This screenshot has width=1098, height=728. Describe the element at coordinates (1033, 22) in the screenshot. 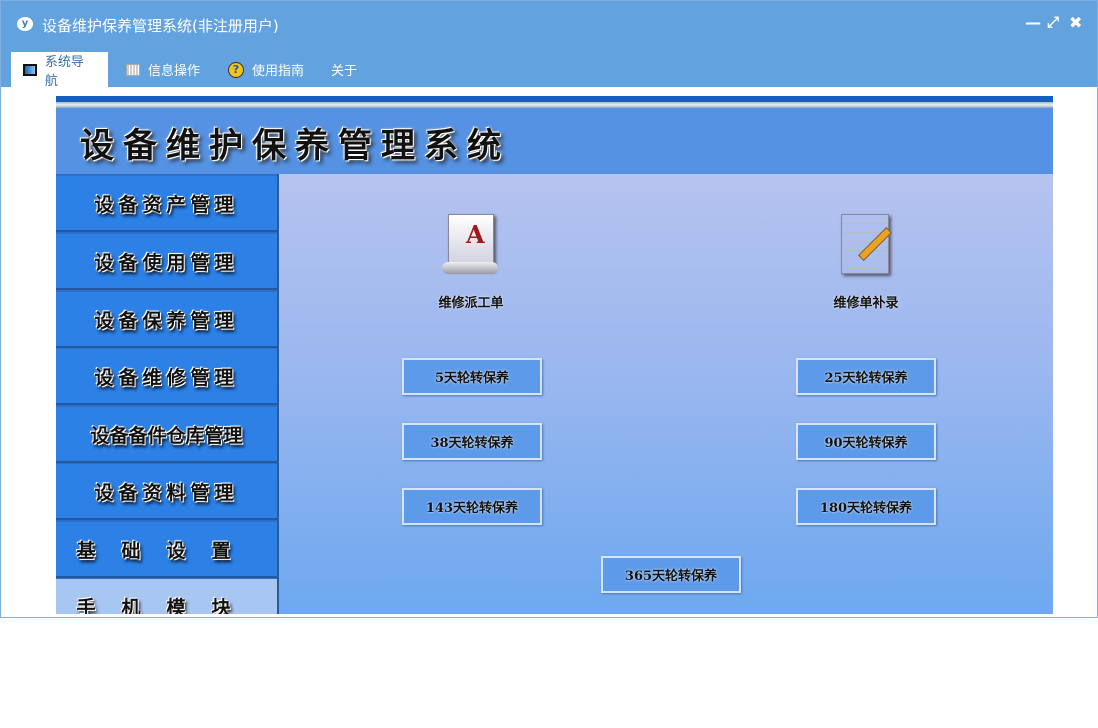

I see `minimize-icon: —` at that location.